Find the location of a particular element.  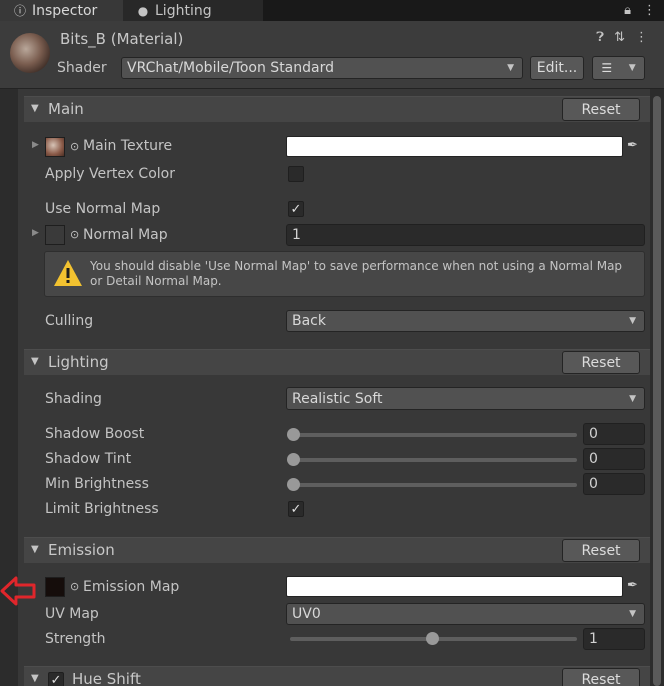

section-emission-header: ▼ Emission Reset is located at coordinates (337, 550).